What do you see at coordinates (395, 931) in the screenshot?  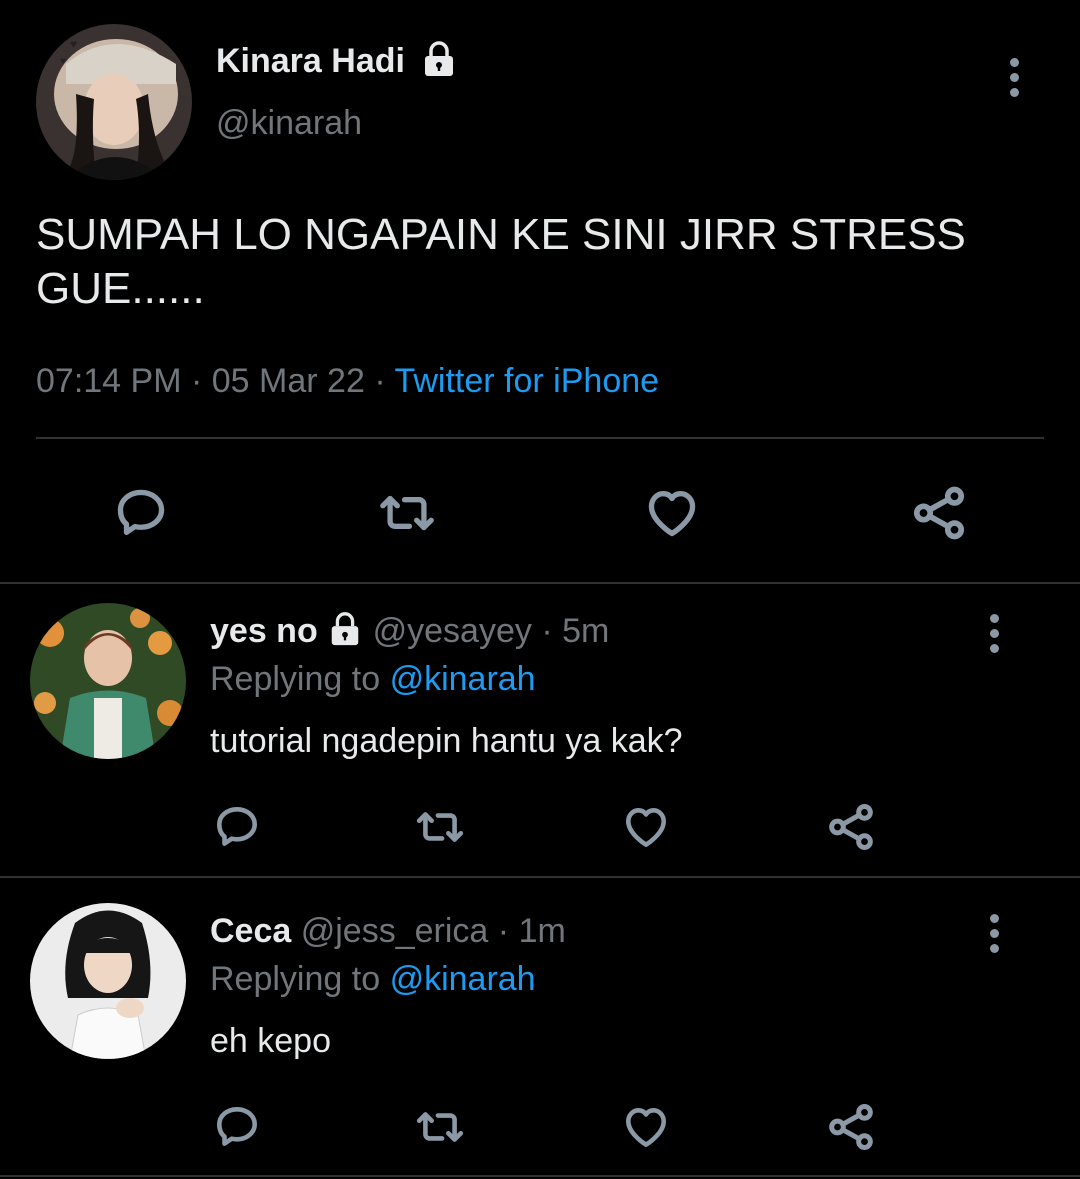 I see `reply-author-handle: @jess_erica` at bounding box center [395, 931].